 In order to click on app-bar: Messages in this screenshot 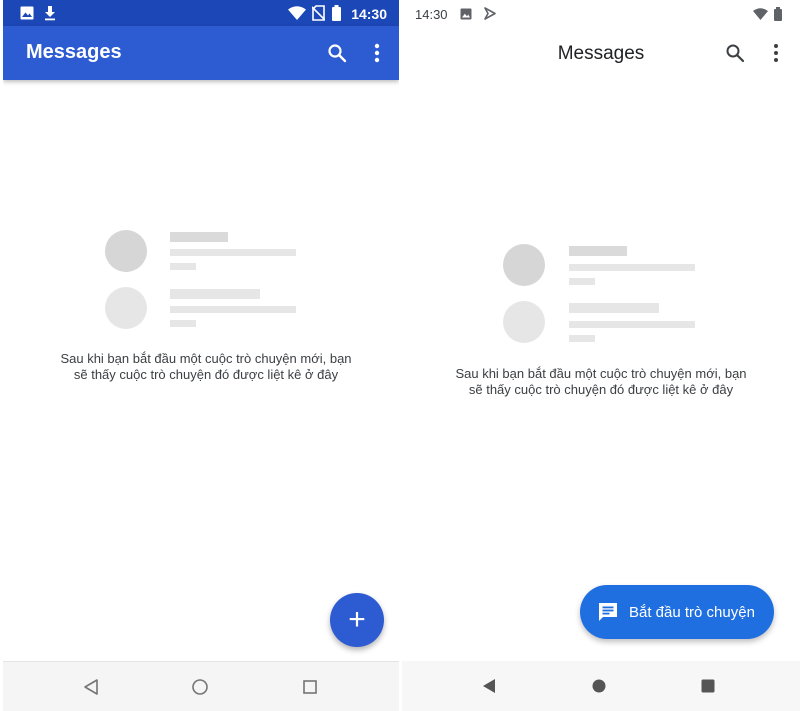, I will do `click(201, 53)`.